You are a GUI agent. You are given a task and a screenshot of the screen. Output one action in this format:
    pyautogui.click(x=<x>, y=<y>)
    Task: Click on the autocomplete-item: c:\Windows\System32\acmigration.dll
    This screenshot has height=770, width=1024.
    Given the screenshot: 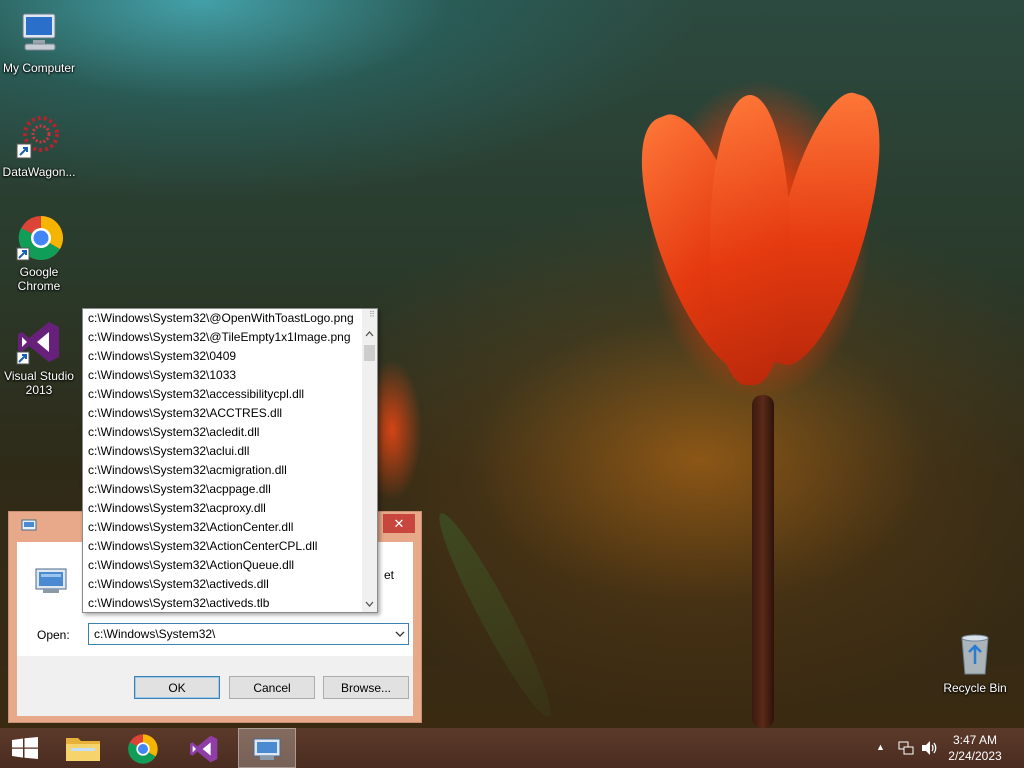 What is the action you would take?
    pyautogui.click(x=223, y=470)
    